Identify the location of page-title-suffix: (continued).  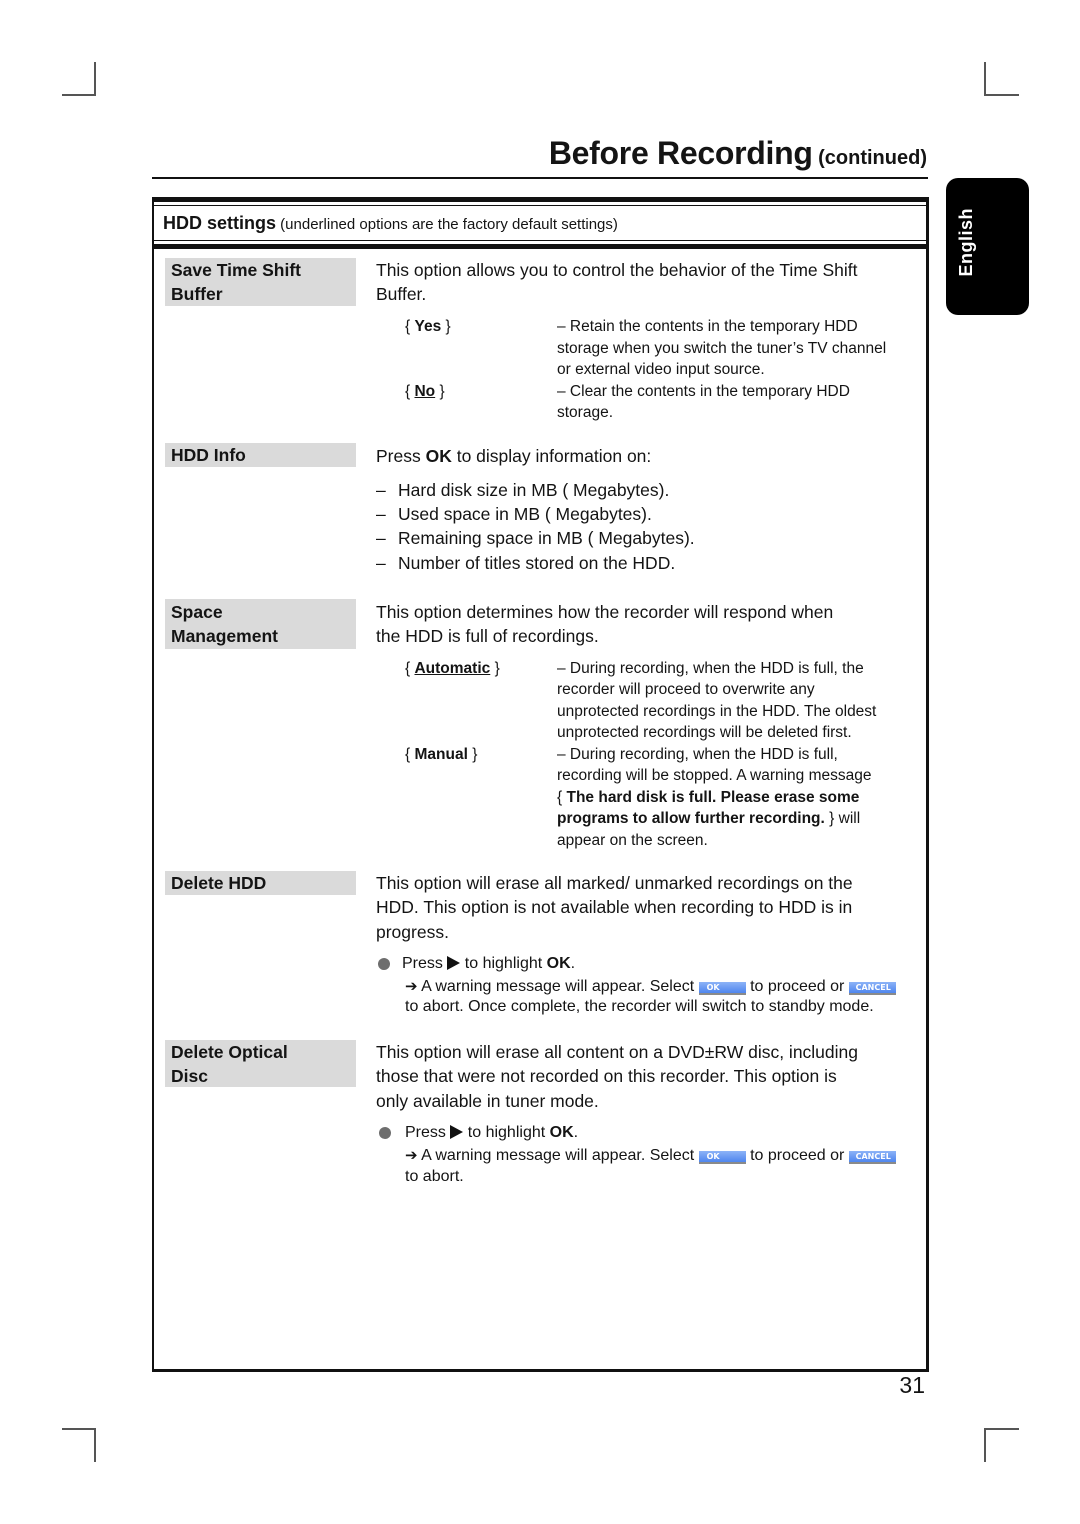
(869, 158).